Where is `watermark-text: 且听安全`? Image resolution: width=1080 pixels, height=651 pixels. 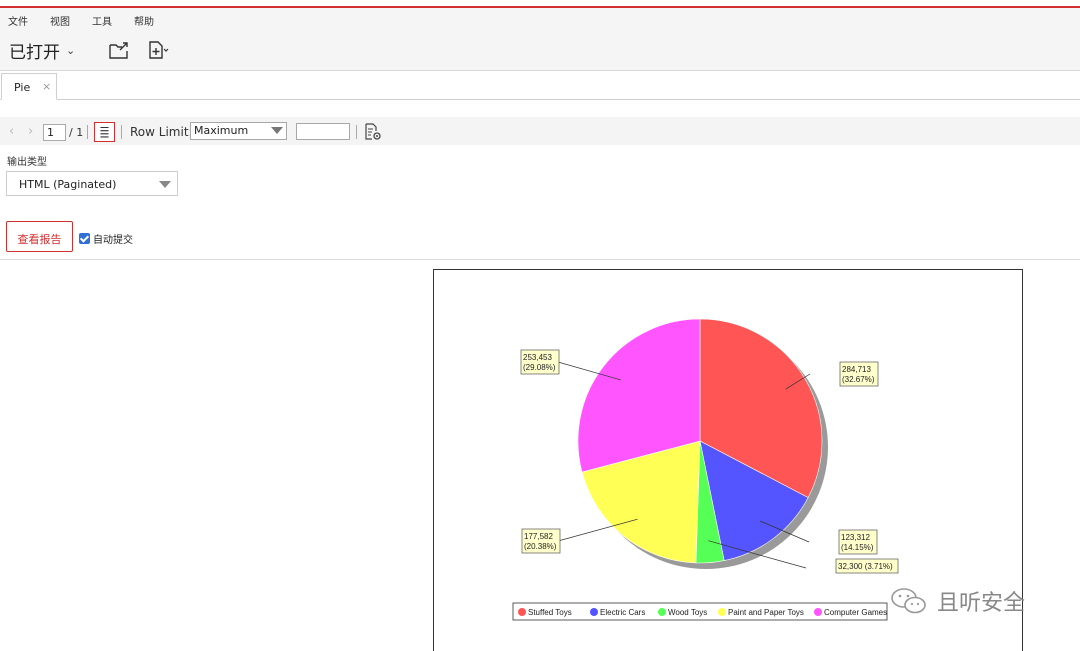
watermark-text: 且听安全 is located at coordinates (981, 603).